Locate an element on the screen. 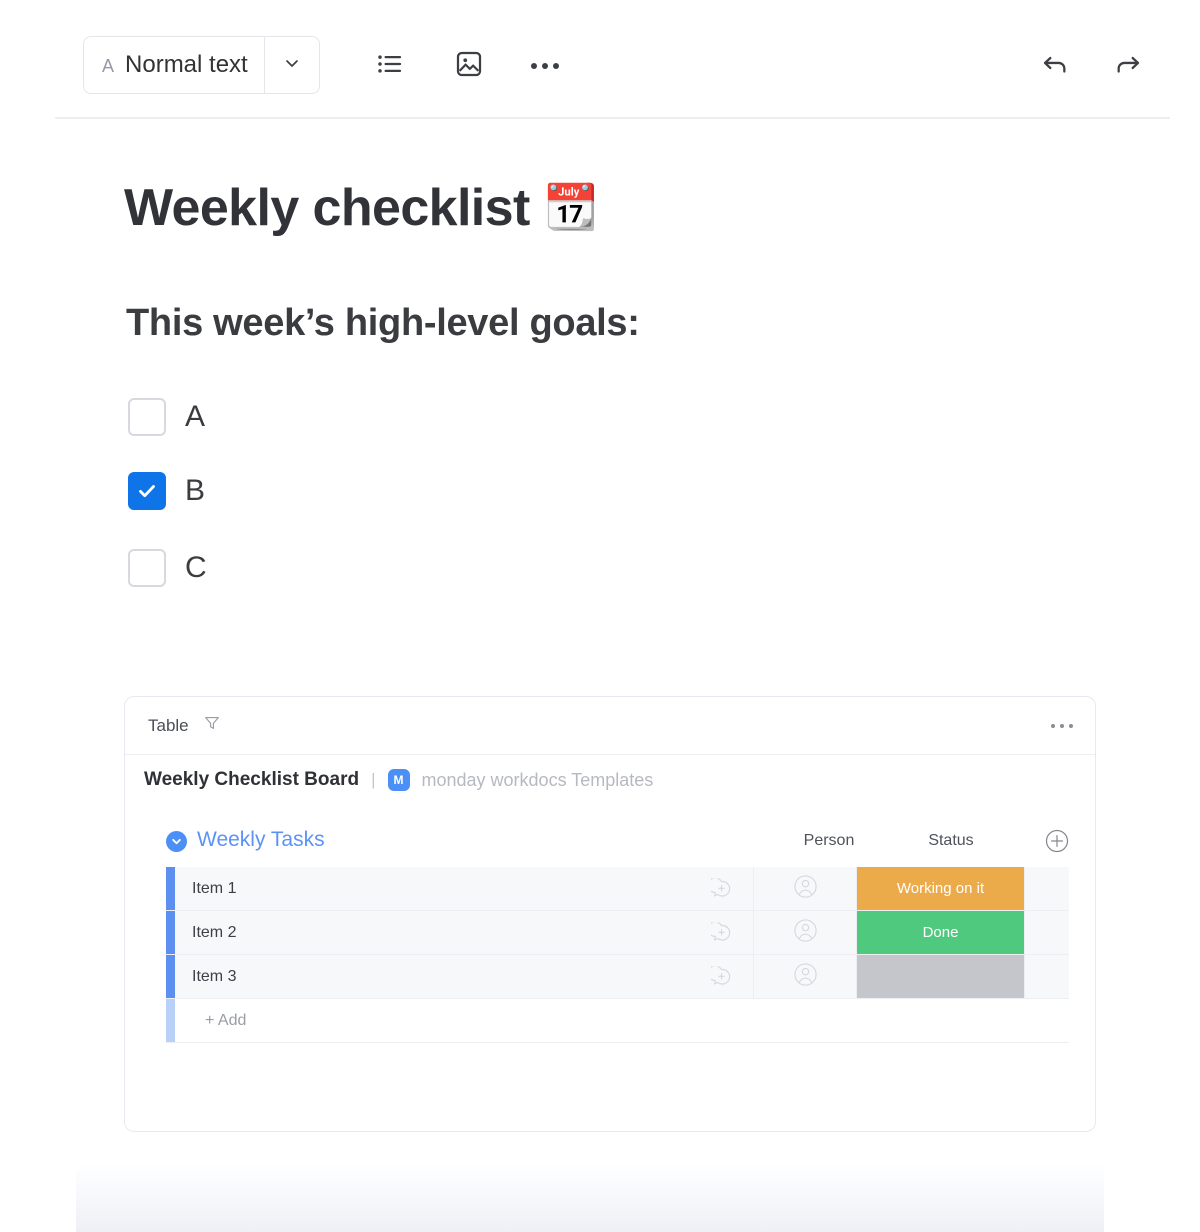  row-name-text: Item 2 is located at coordinates (214, 932).